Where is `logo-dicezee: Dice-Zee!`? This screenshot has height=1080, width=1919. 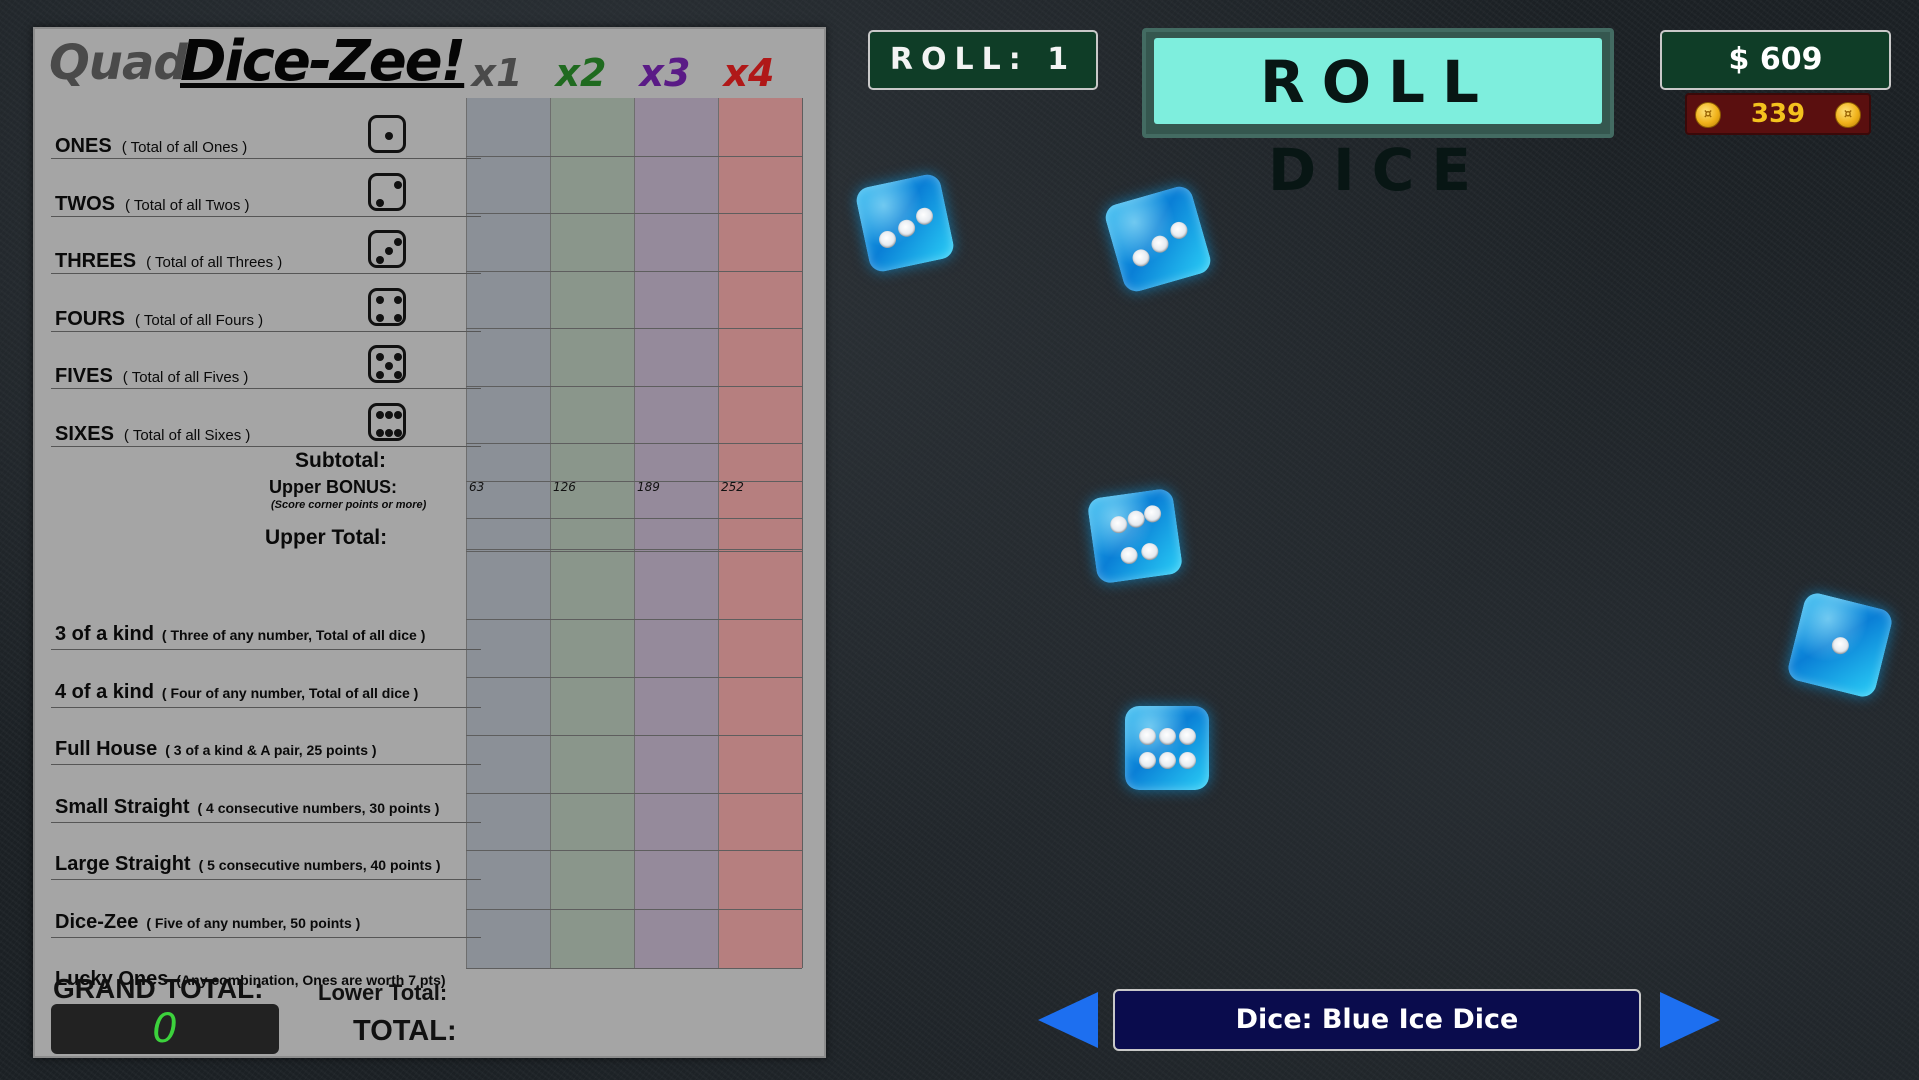 logo-dicezee: Dice-Zee! is located at coordinates (323, 61).